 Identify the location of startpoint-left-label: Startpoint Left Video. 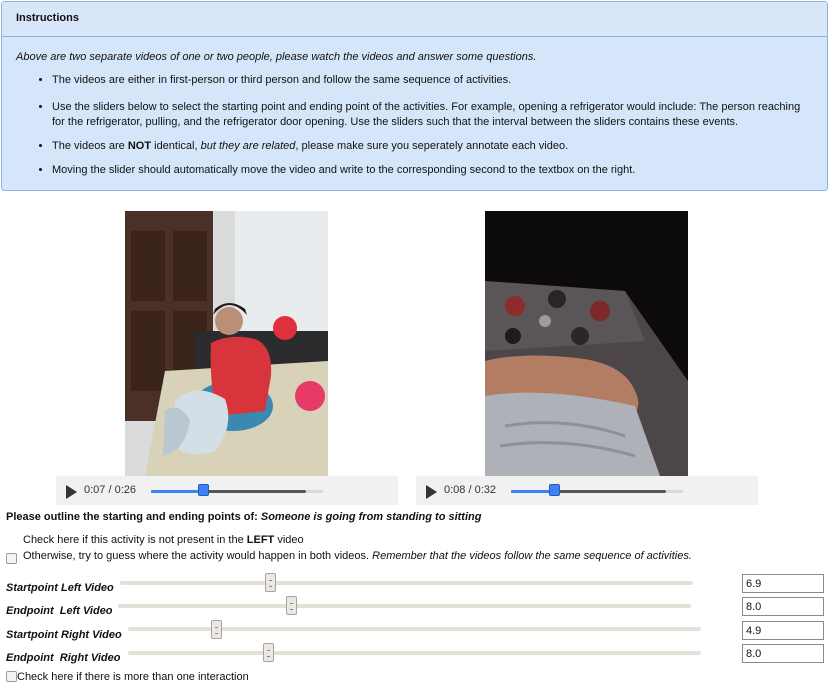
(60, 588).